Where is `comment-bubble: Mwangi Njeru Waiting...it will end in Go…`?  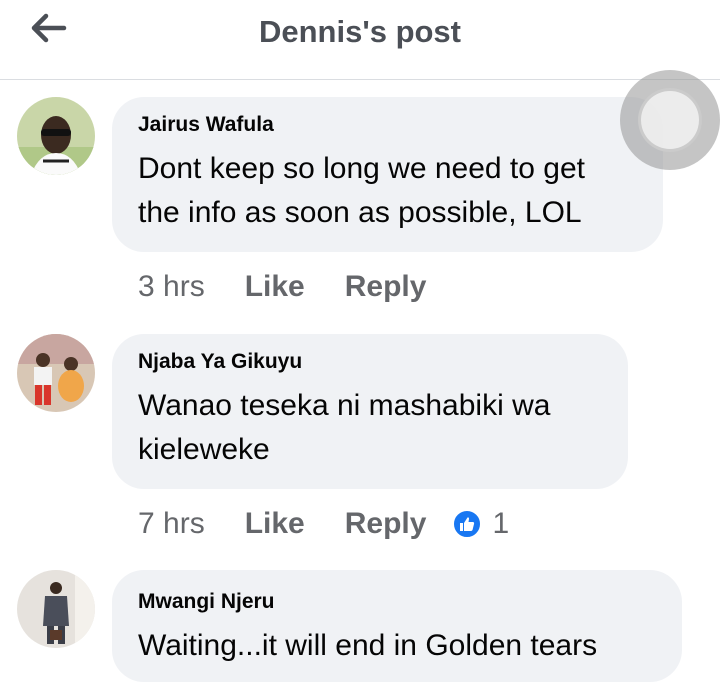 comment-bubble: Mwangi Njeru Waiting...it will end in Go… is located at coordinates (397, 626).